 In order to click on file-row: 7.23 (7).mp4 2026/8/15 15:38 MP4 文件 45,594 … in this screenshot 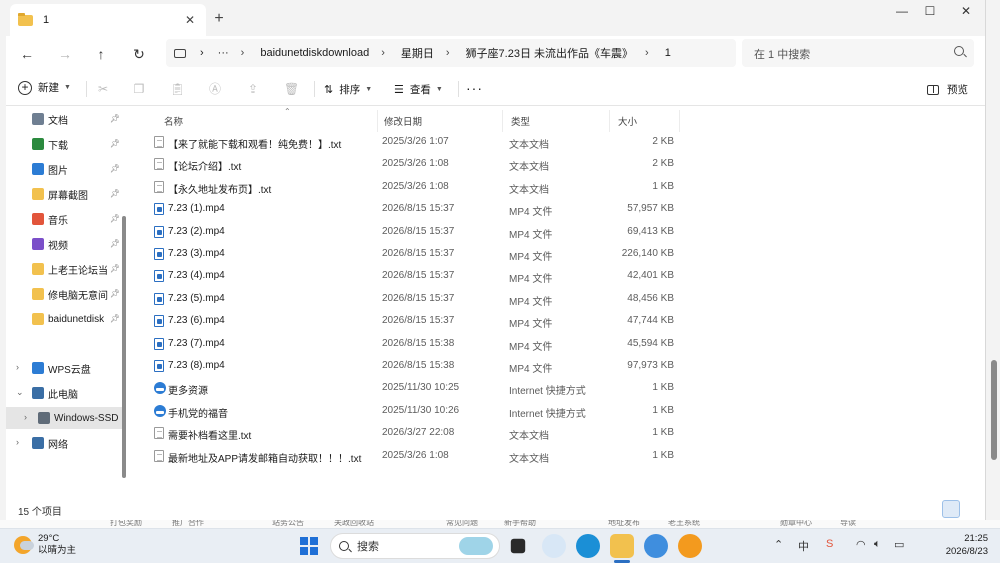, I will do `click(416, 344)`.